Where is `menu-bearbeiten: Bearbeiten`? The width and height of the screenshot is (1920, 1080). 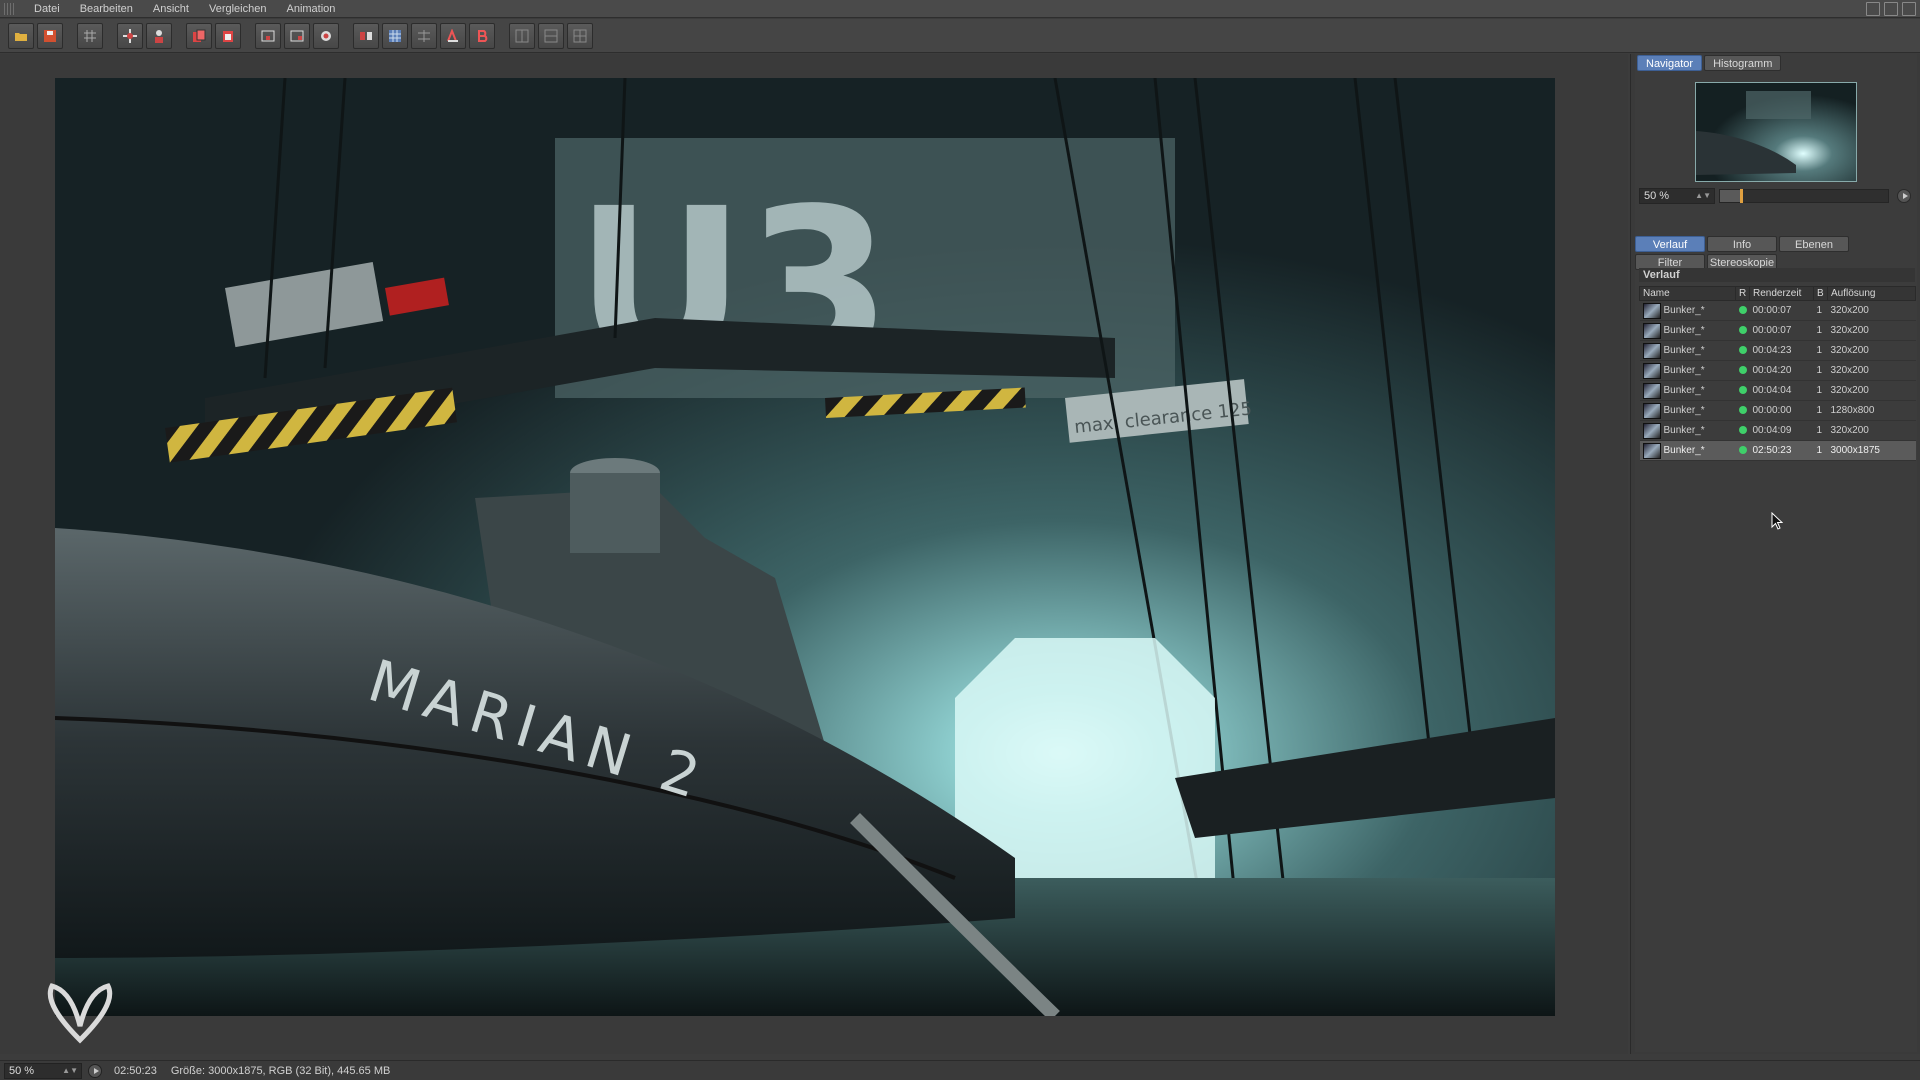
menu-bearbeiten: Bearbeiten is located at coordinates (106, 9).